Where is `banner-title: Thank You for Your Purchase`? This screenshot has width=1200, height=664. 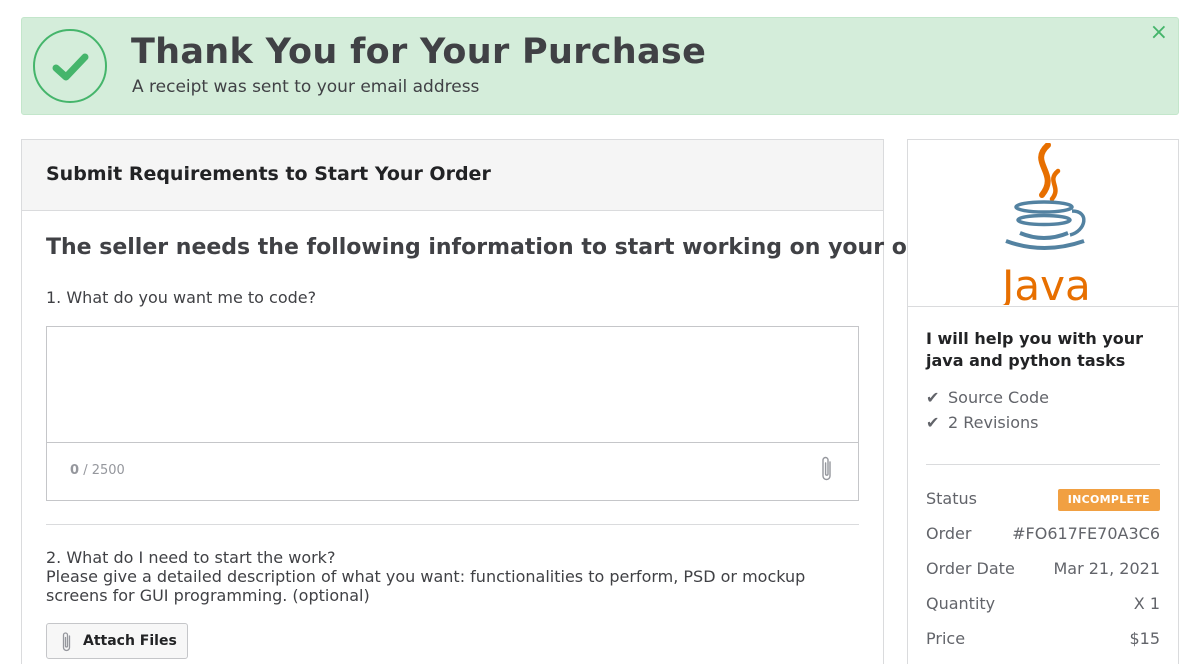 banner-title: Thank You for Your Purchase is located at coordinates (419, 52).